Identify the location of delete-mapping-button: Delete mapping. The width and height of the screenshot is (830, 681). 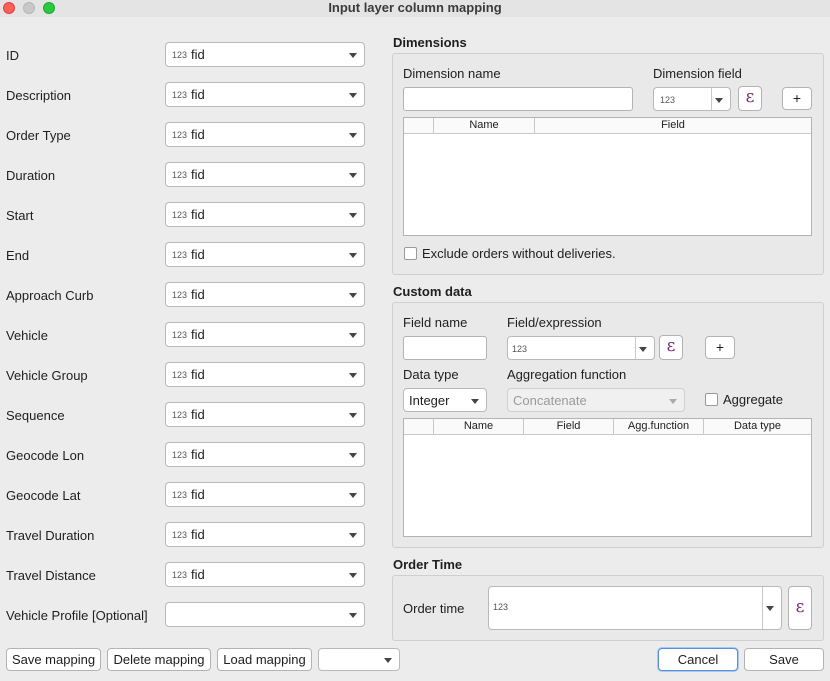
(159, 659).